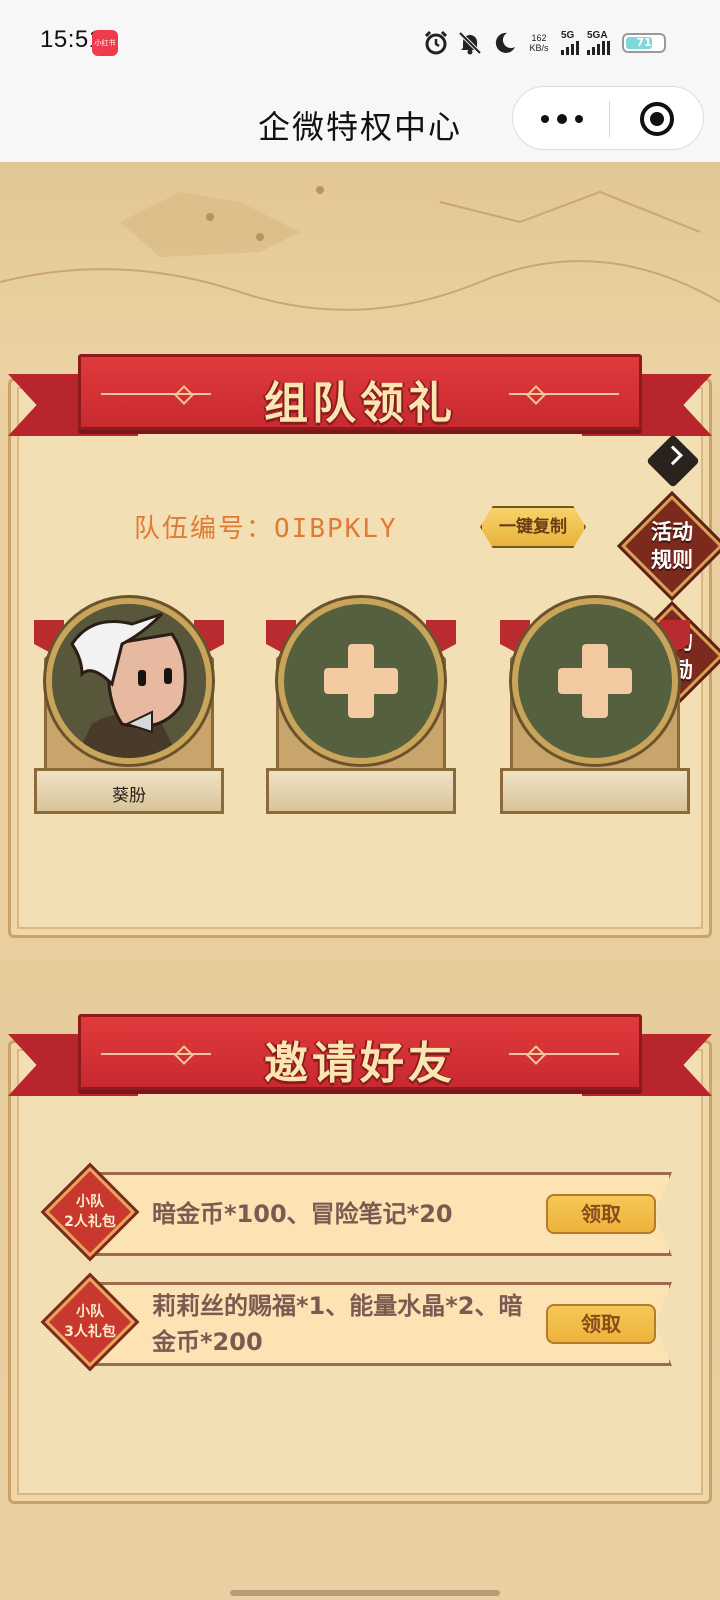 The width and height of the screenshot is (720, 1600). Describe the element at coordinates (505, 42) in the screenshot. I see `moon-icon` at that location.